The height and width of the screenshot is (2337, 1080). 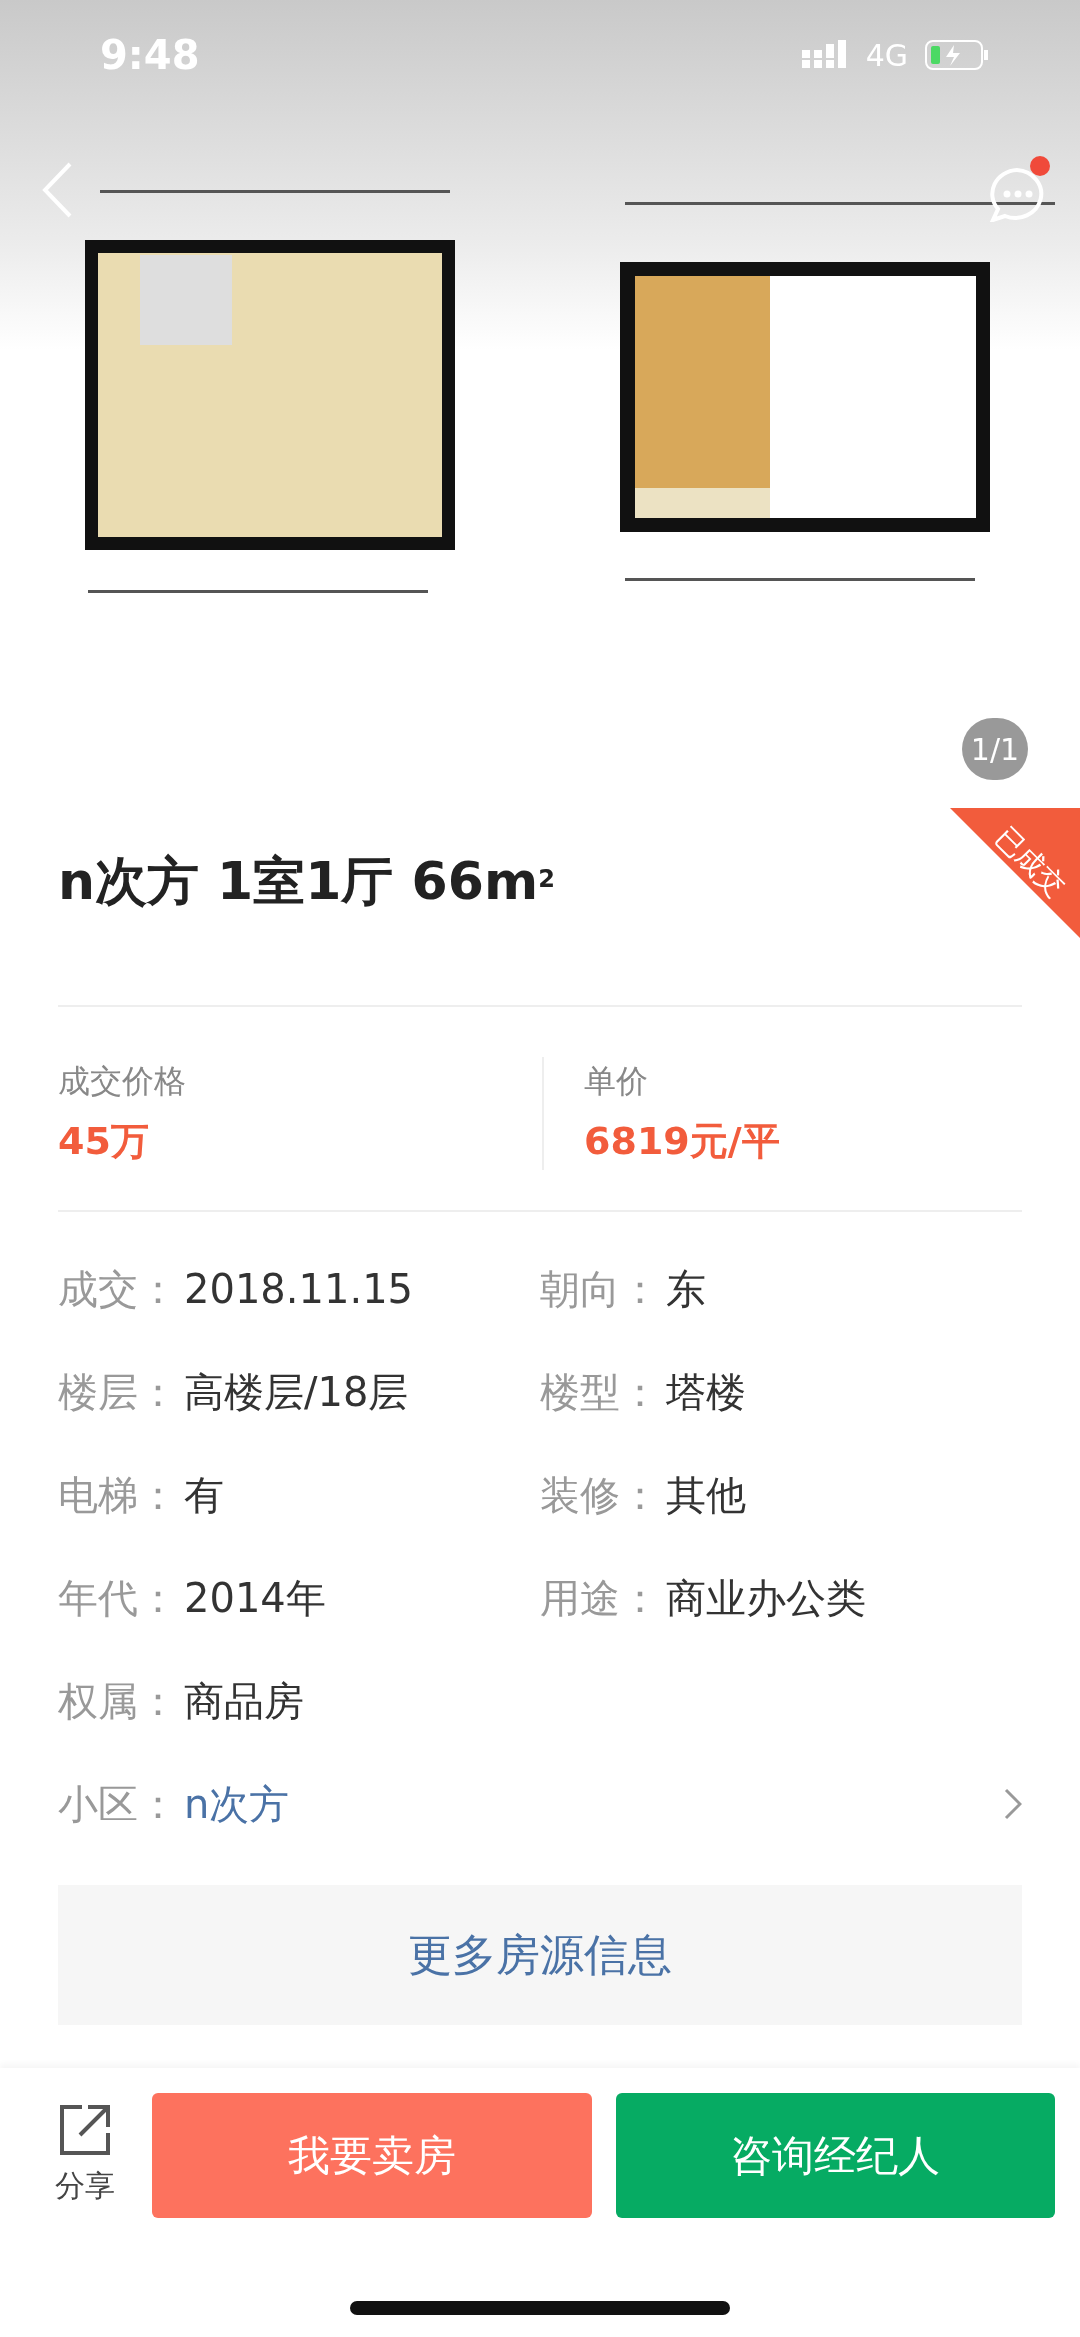 I want to click on detail-label: 电梯：, so click(x=118, y=1495).